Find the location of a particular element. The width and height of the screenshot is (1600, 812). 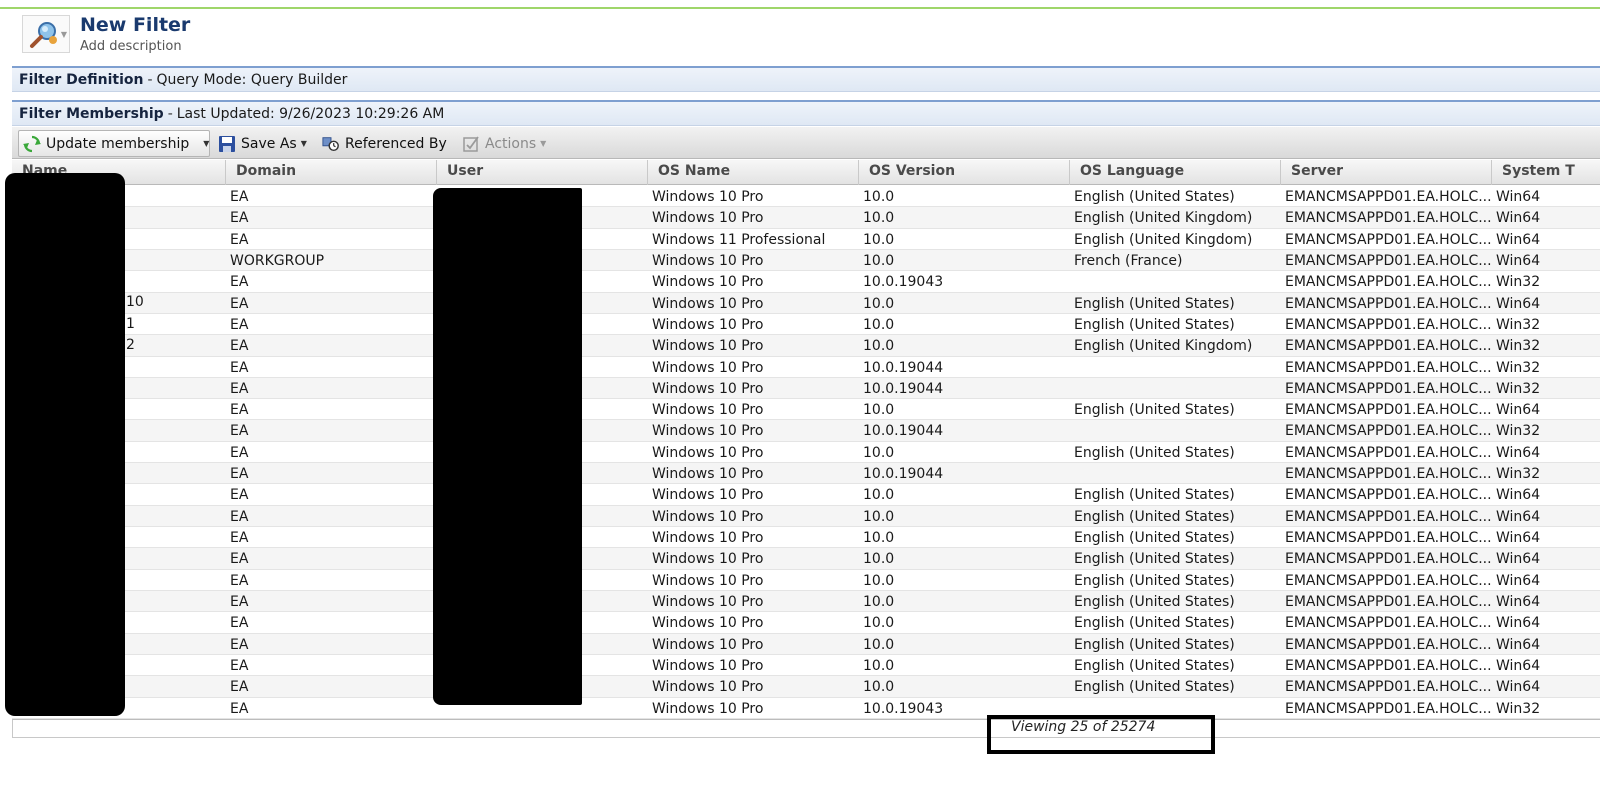

name-fragment: 10 is located at coordinates (135, 302).